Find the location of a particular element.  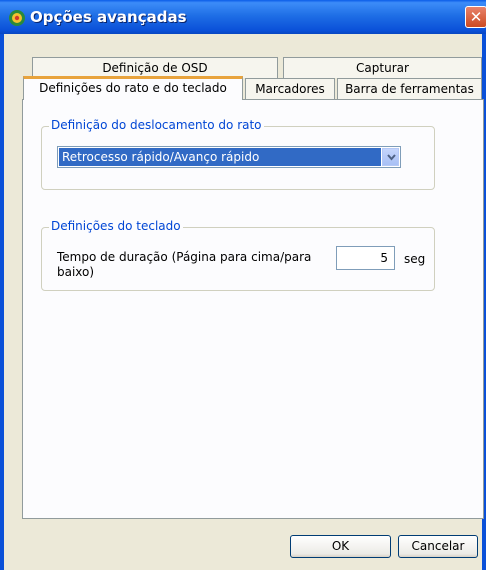

chevron-down-icon is located at coordinates (391, 157).